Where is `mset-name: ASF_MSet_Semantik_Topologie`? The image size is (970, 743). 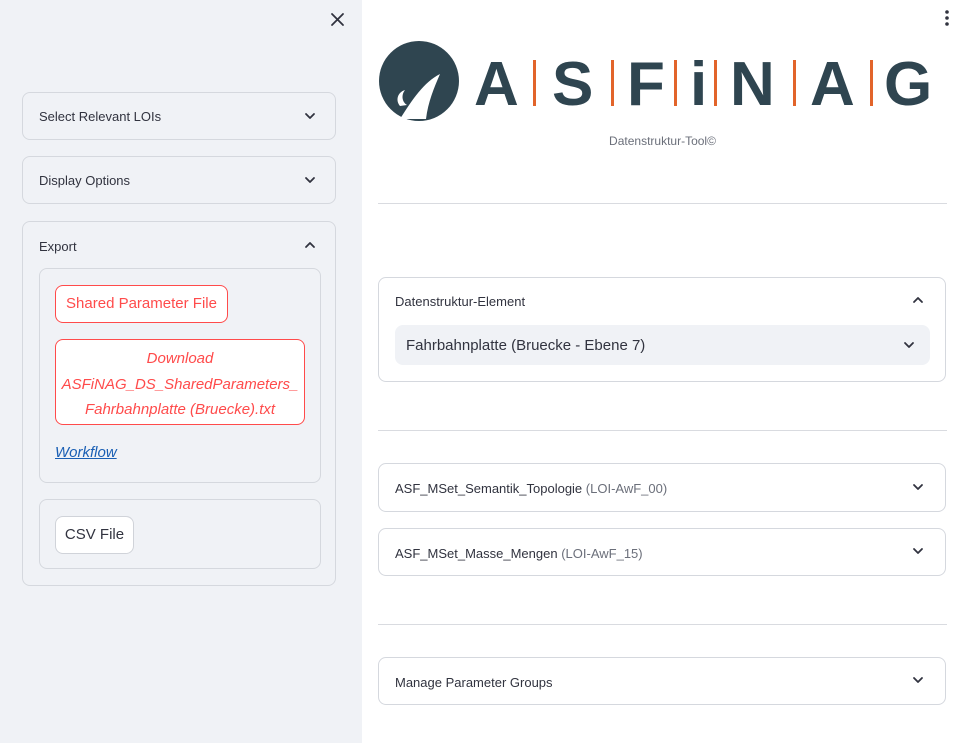 mset-name: ASF_MSet_Semantik_Topologie is located at coordinates (489, 488).